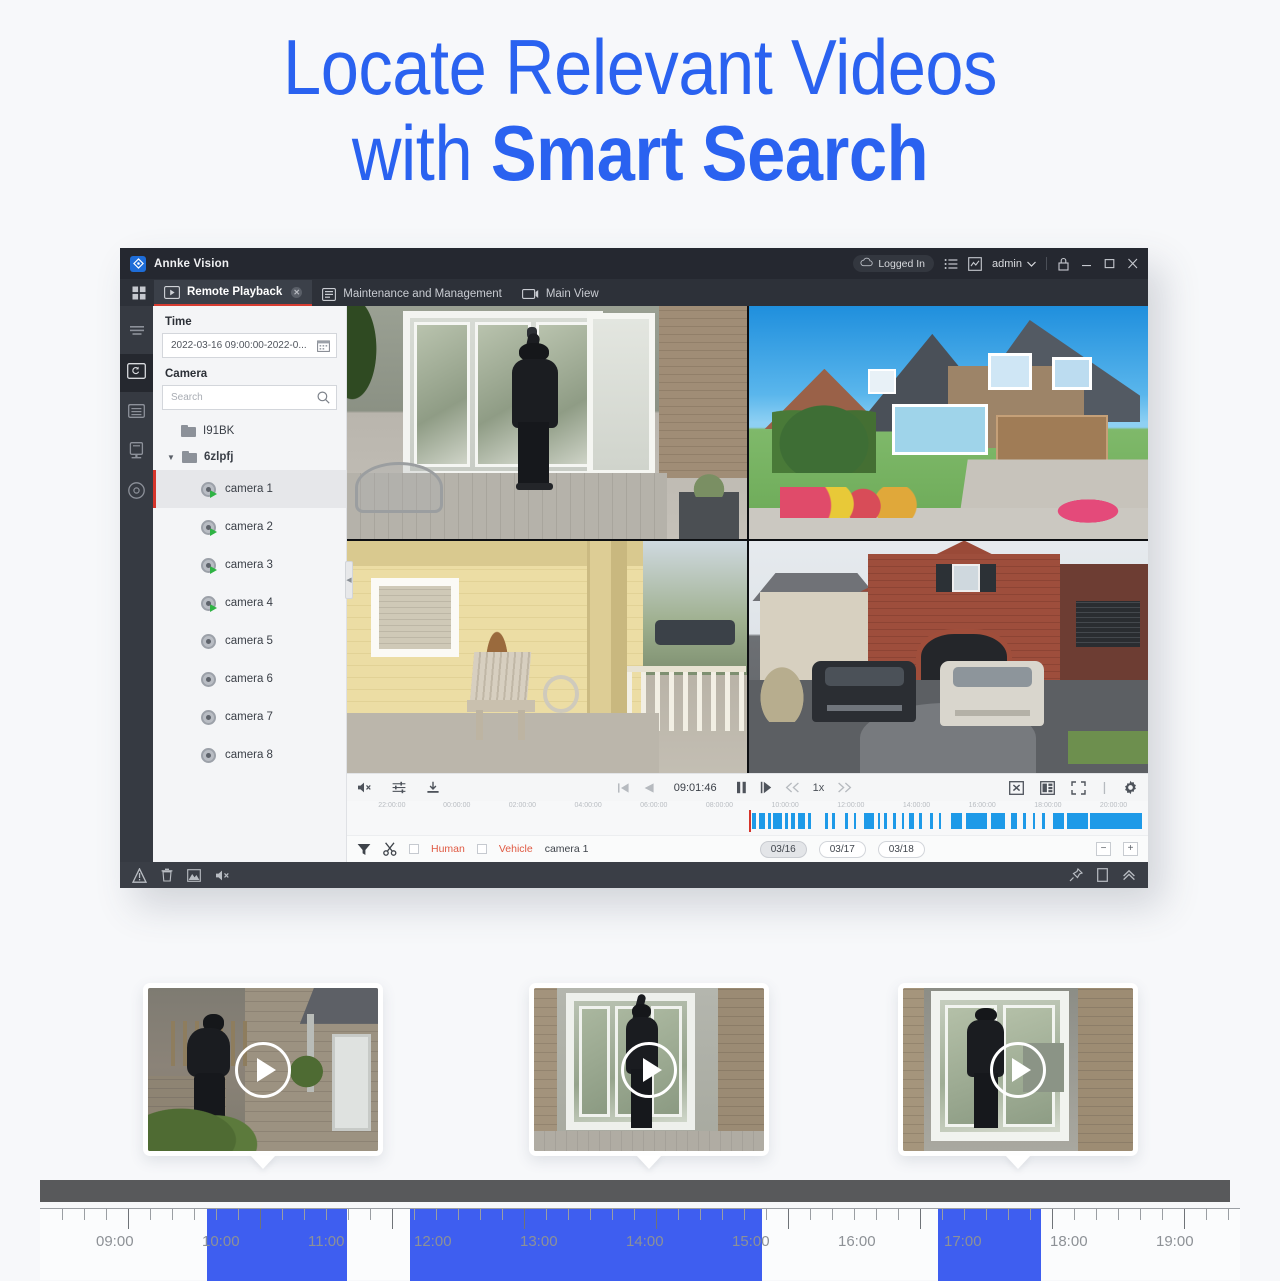  What do you see at coordinates (349, 580) in the screenshot?
I see `panel-collapse-handle: ◀` at bounding box center [349, 580].